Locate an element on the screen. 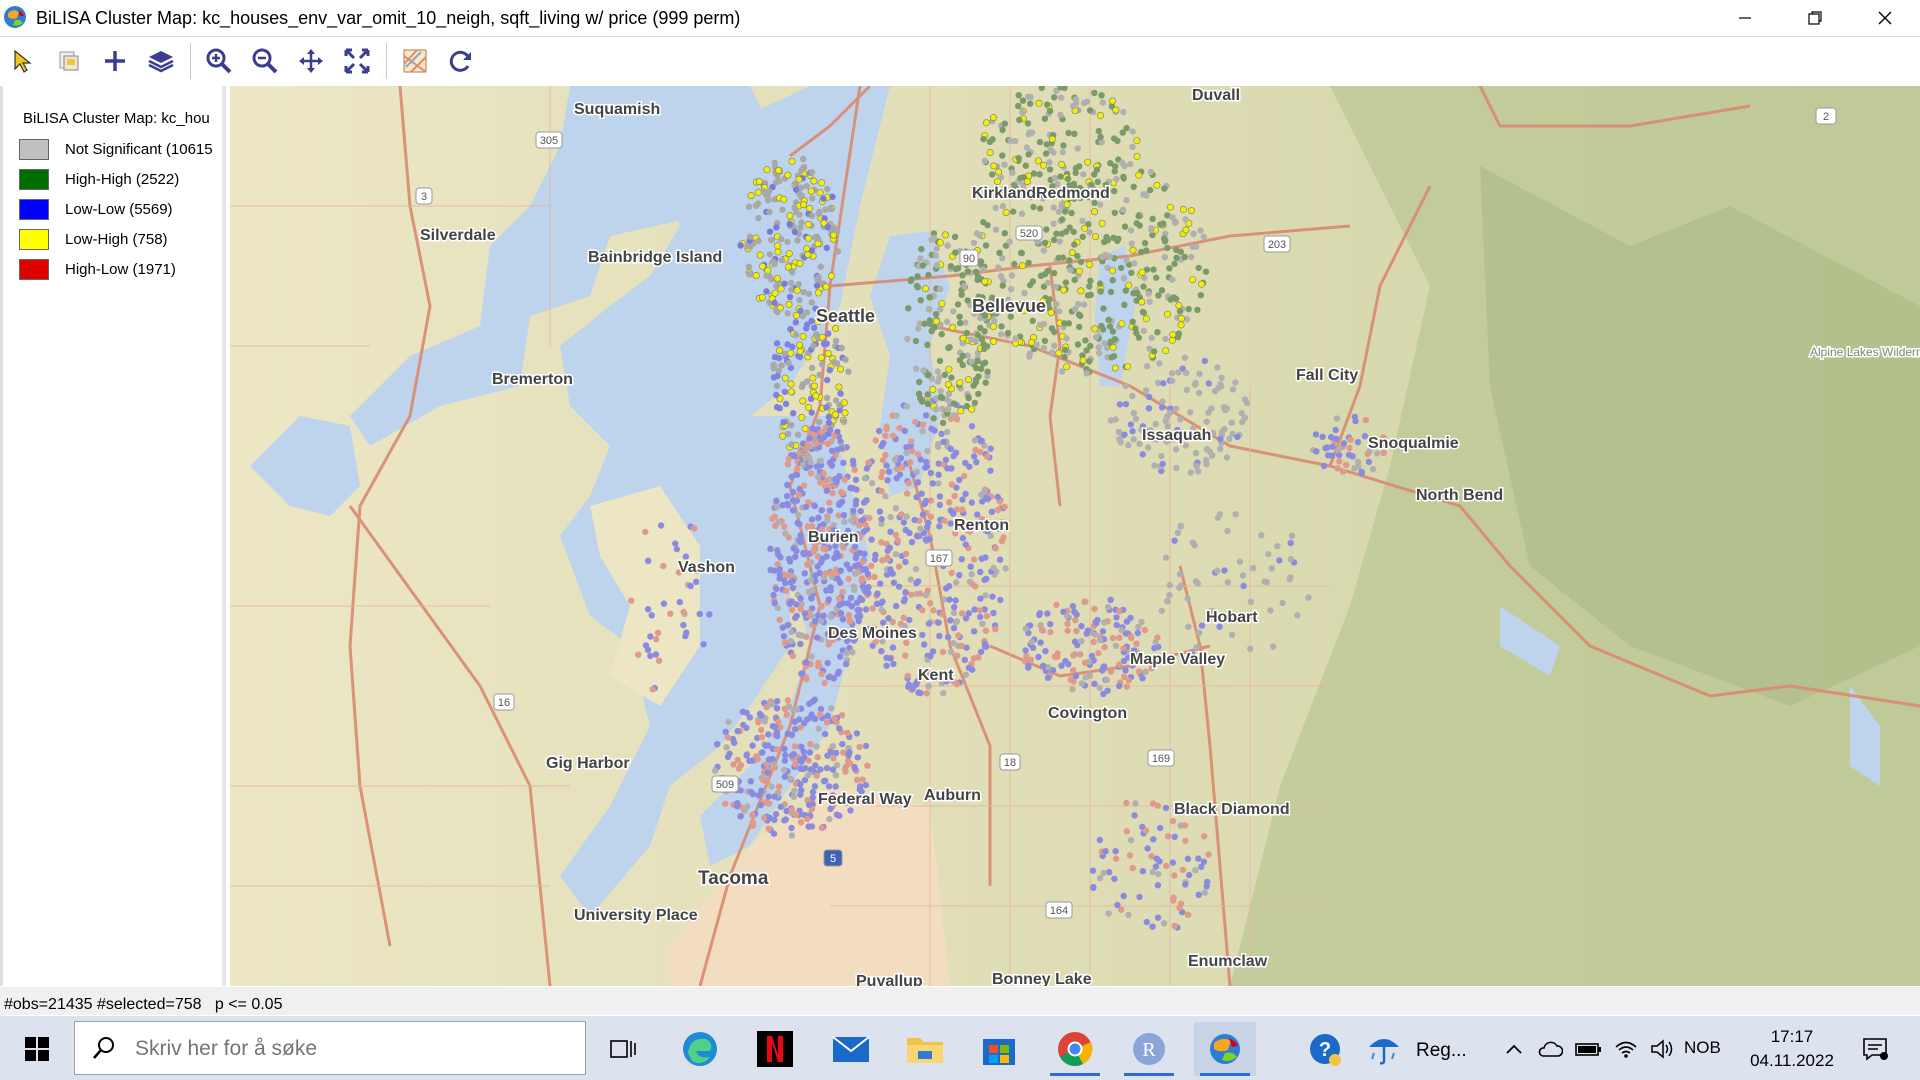  clock-button: 17:17 04.11.2022 is located at coordinates (1792, 1049).